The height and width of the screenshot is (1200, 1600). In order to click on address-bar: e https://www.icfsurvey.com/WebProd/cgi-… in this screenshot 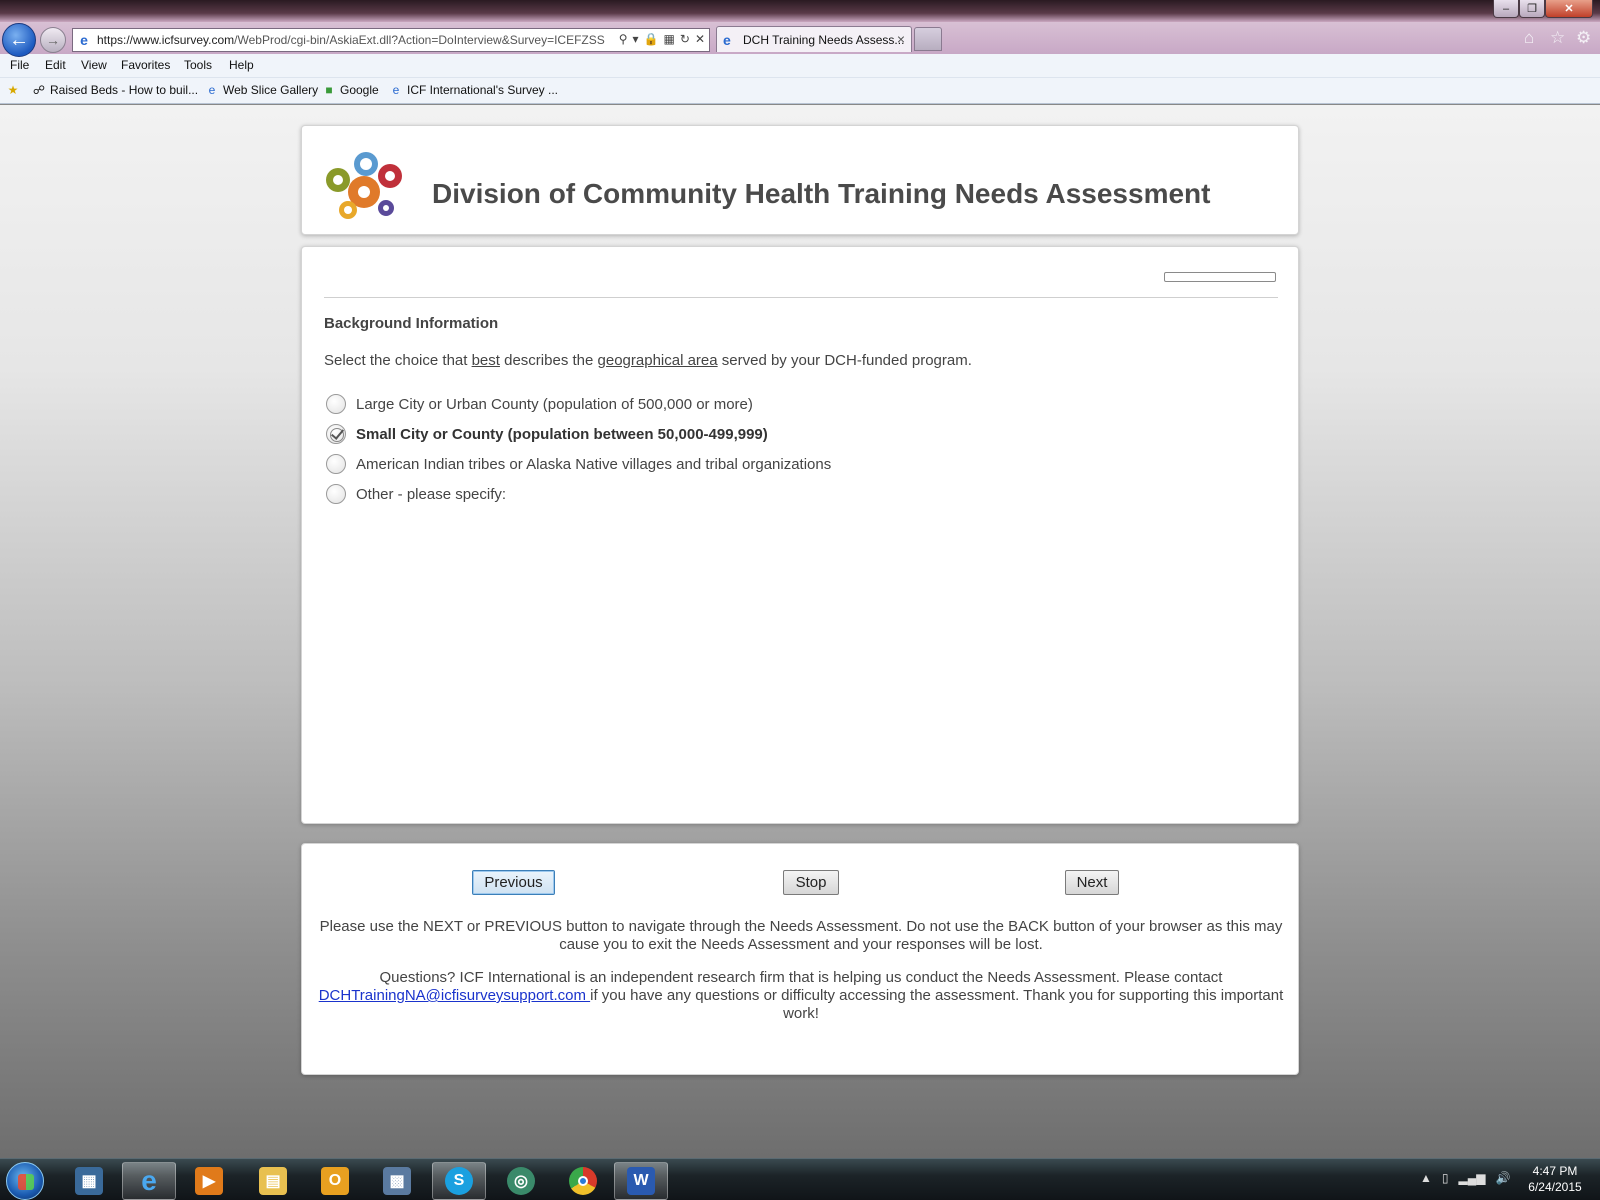, I will do `click(391, 40)`.